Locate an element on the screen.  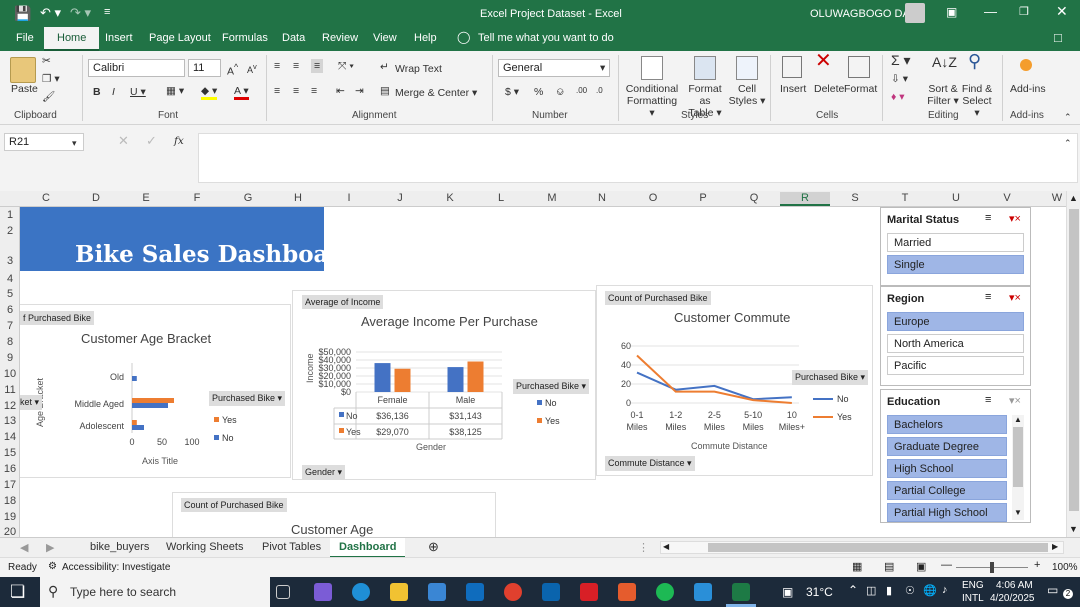
name-box-dropdown-icon: ▾ is located at coordinates (74, 143).